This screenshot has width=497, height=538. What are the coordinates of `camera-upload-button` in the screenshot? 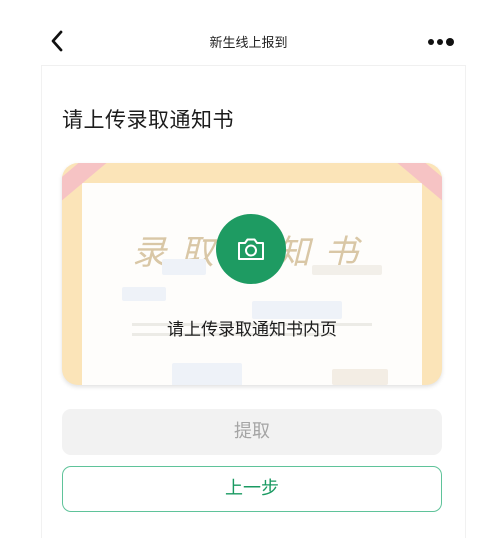 It's located at (251, 249).